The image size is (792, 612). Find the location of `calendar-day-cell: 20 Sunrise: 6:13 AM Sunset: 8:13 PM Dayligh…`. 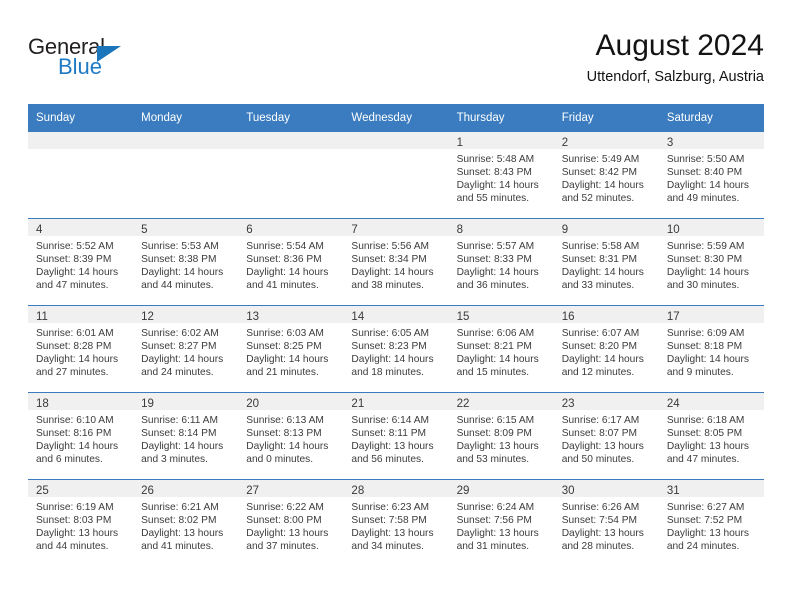

calendar-day-cell: 20 Sunrise: 6:13 AM Sunset: 8:13 PM Dayligh… is located at coordinates (291, 436).